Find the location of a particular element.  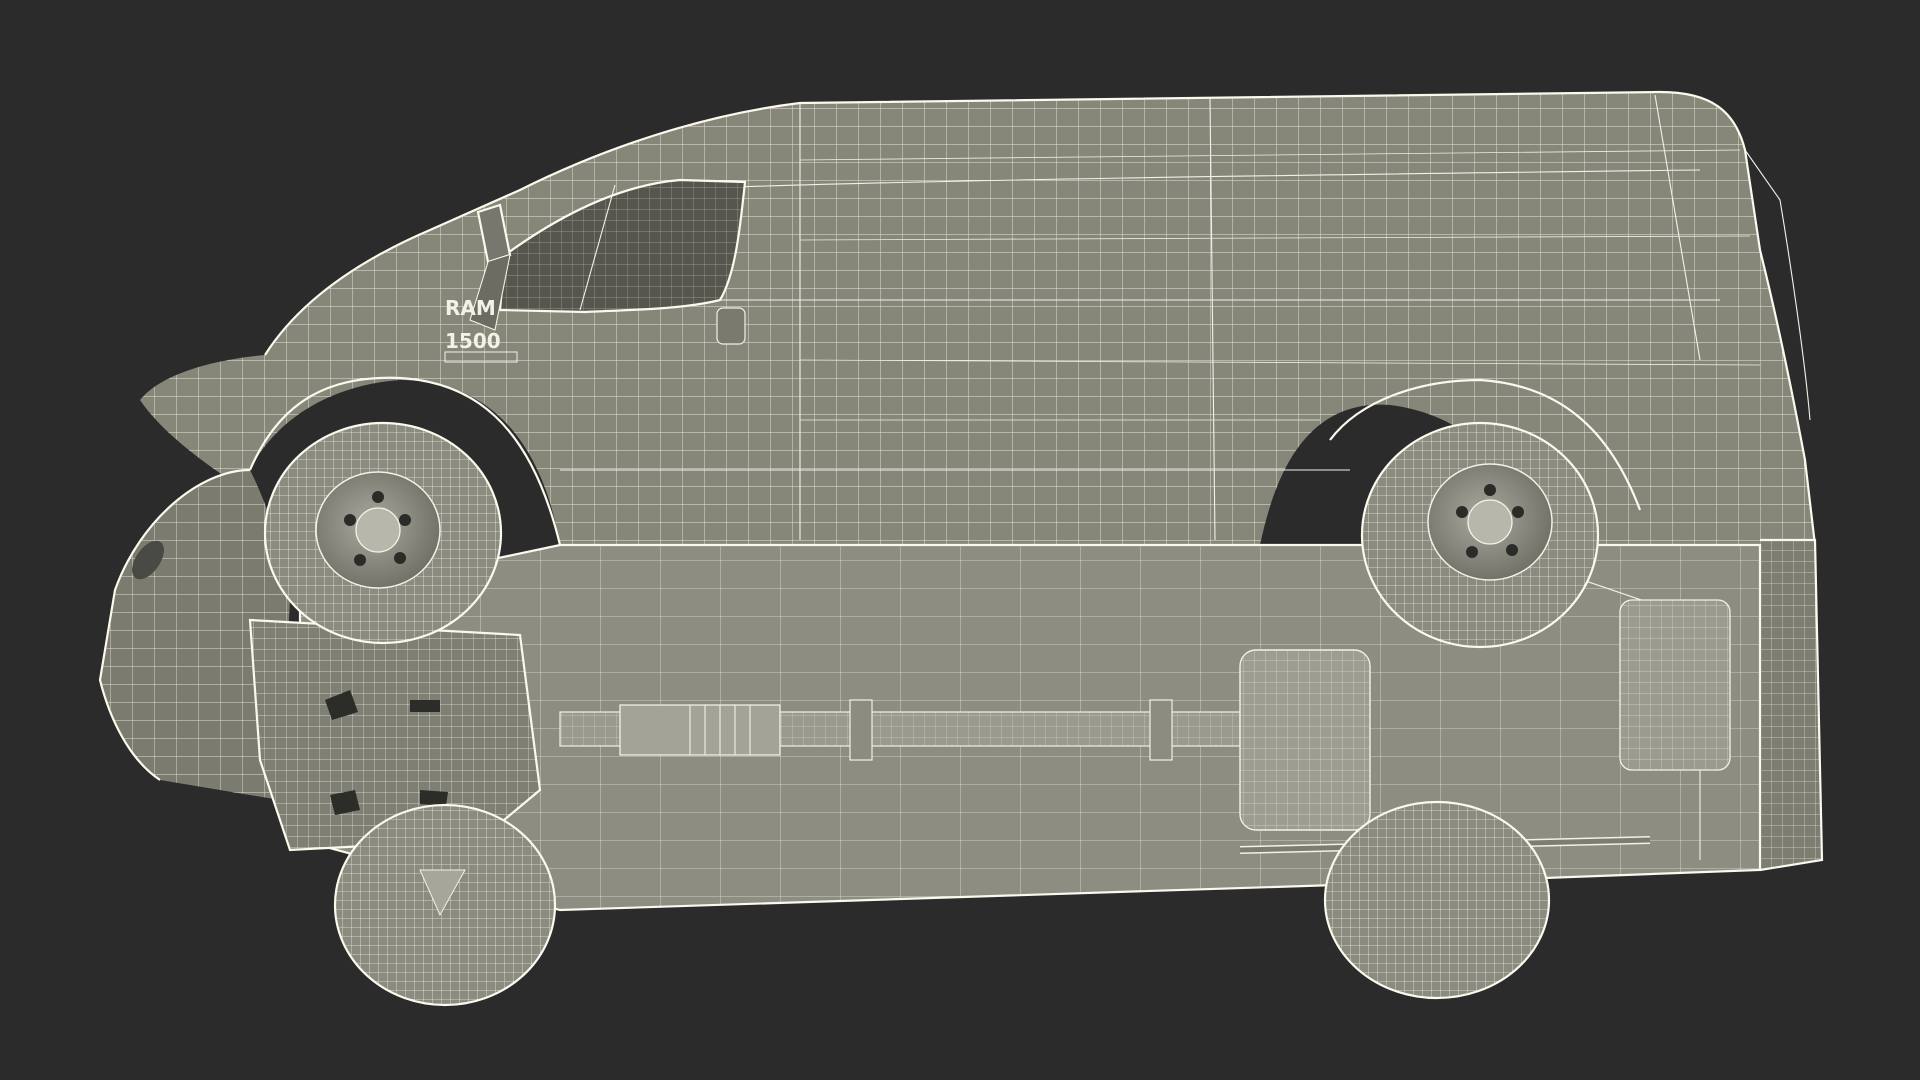

badge-text-top: RAM is located at coordinates (470, 308).